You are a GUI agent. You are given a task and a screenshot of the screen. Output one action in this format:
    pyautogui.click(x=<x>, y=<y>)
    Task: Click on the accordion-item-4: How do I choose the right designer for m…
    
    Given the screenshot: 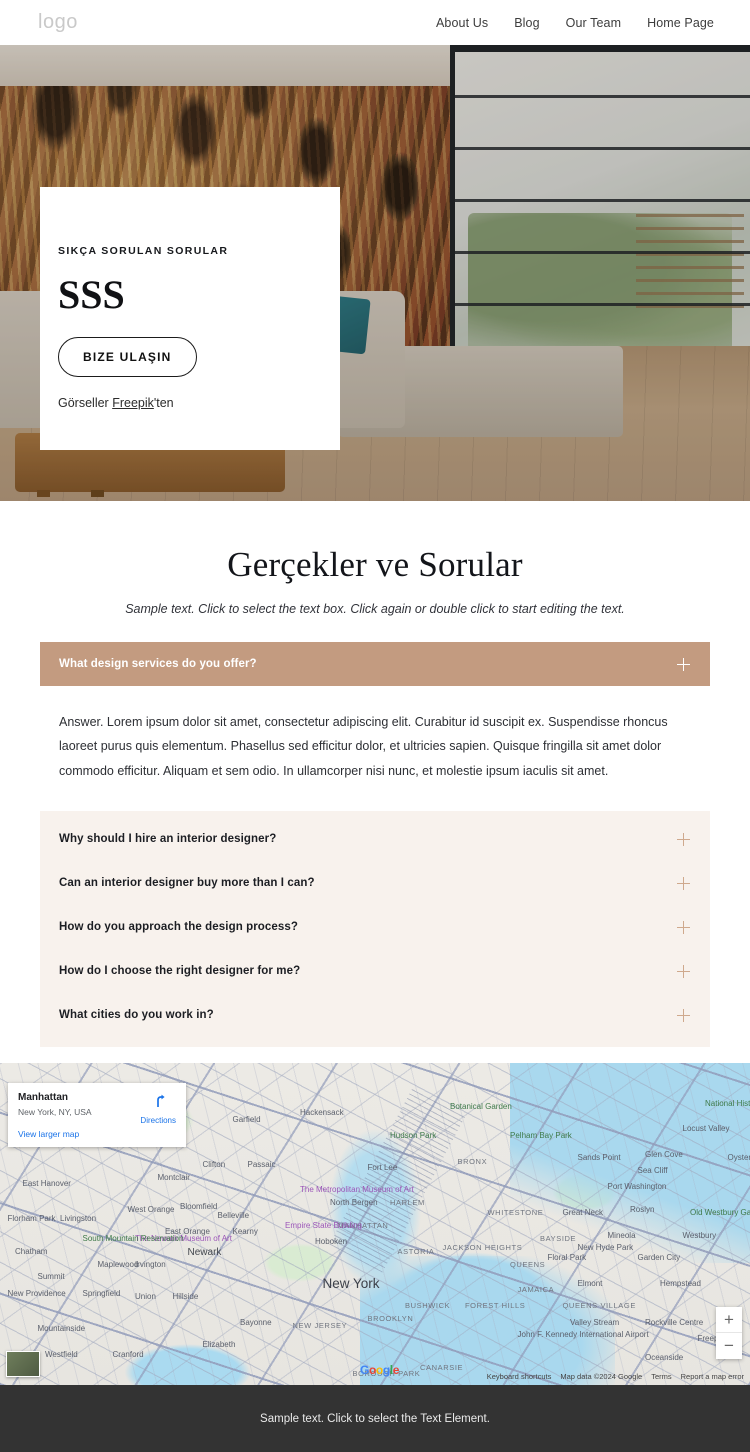 What is the action you would take?
    pyautogui.click(x=375, y=971)
    